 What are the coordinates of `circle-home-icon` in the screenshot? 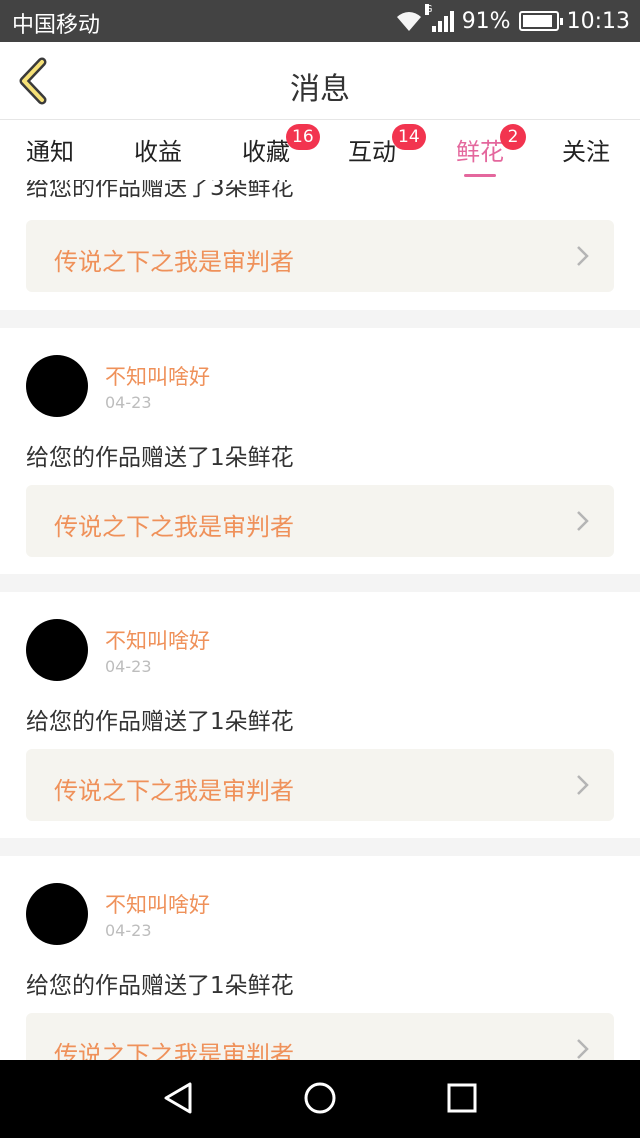 It's located at (320, 1098).